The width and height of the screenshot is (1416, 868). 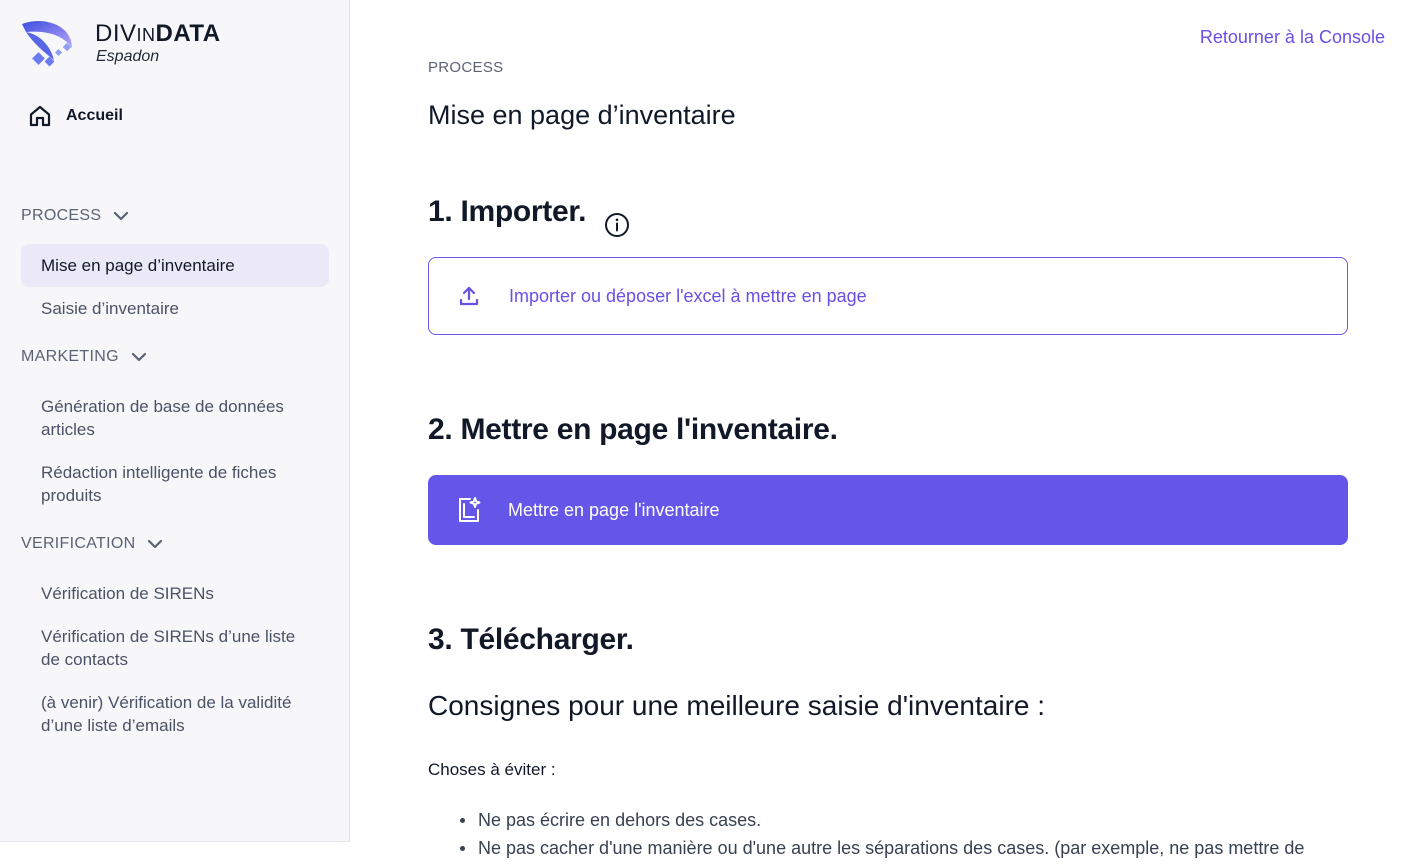 I want to click on sidebar-item-saisie: Saisie d’inventaire, so click(x=175, y=308).